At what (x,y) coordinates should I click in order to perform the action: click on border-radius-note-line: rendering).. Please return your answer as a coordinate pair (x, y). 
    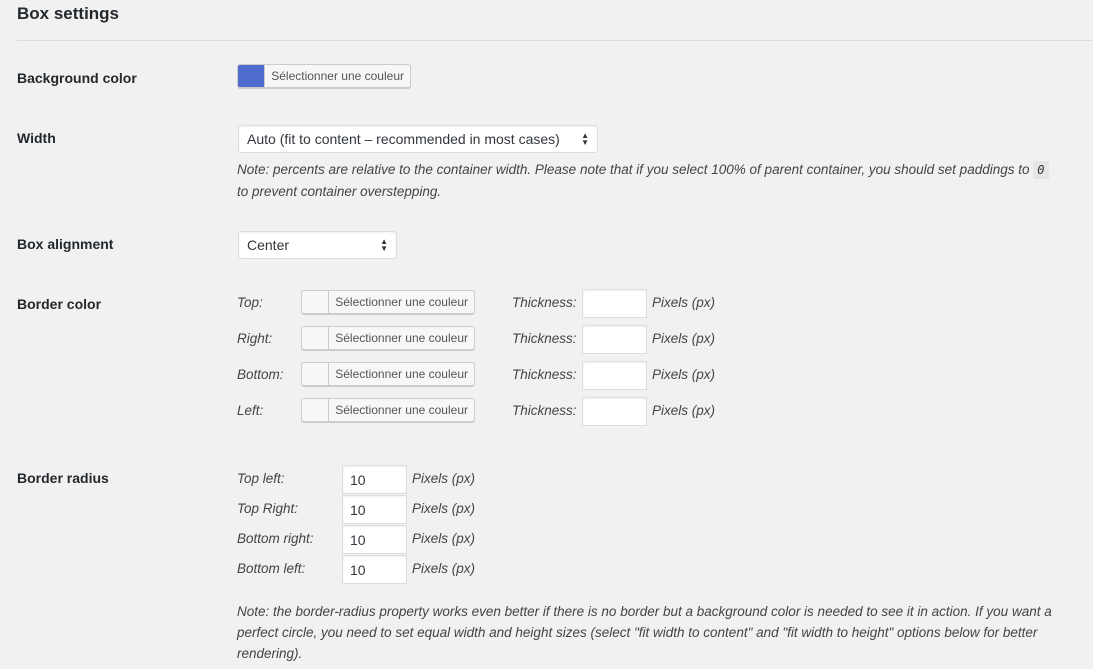
    Looking at the image, I should click on (270, 653).